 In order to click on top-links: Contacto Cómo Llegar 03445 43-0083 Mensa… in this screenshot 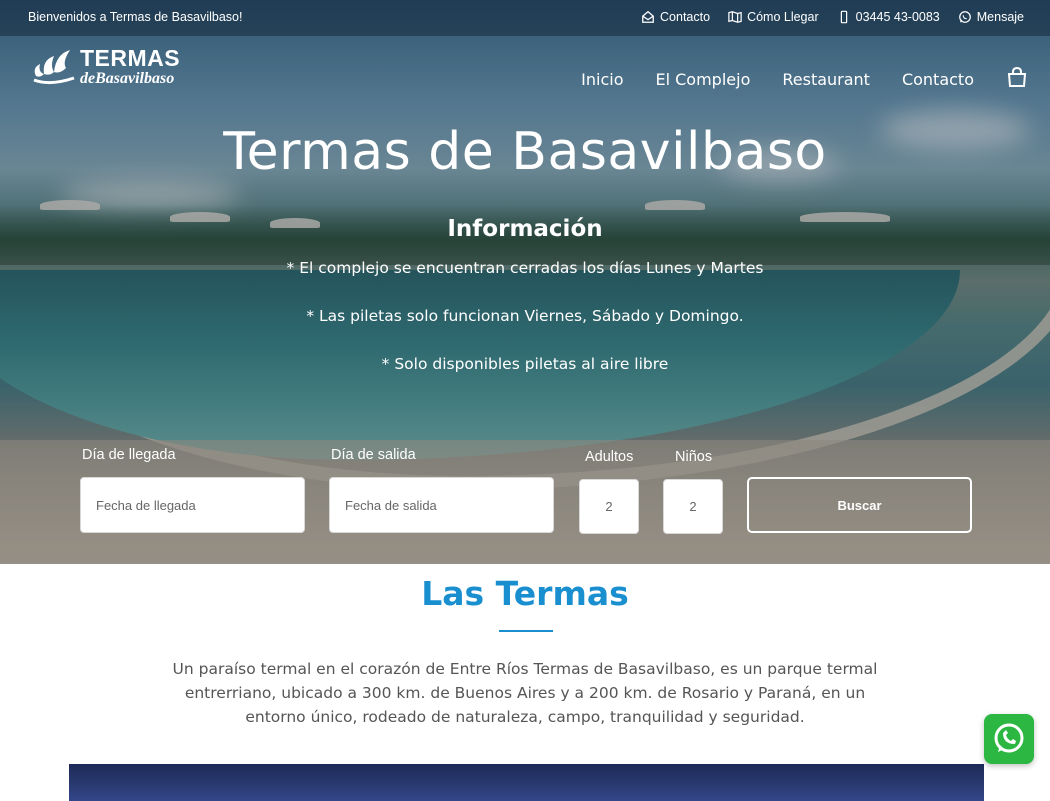, I will do `click(832, 17)`.